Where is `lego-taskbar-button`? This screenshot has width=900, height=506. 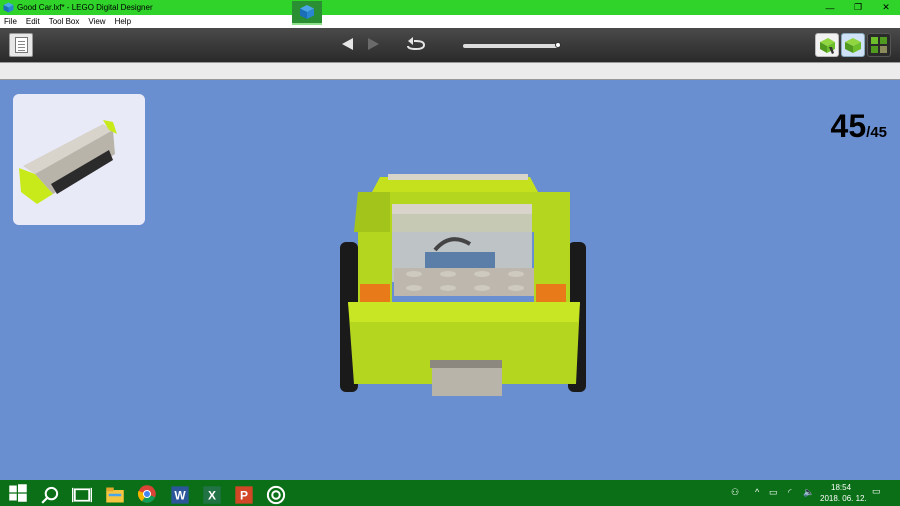
lego-taskbar-button is located at coordinates (307, 13).